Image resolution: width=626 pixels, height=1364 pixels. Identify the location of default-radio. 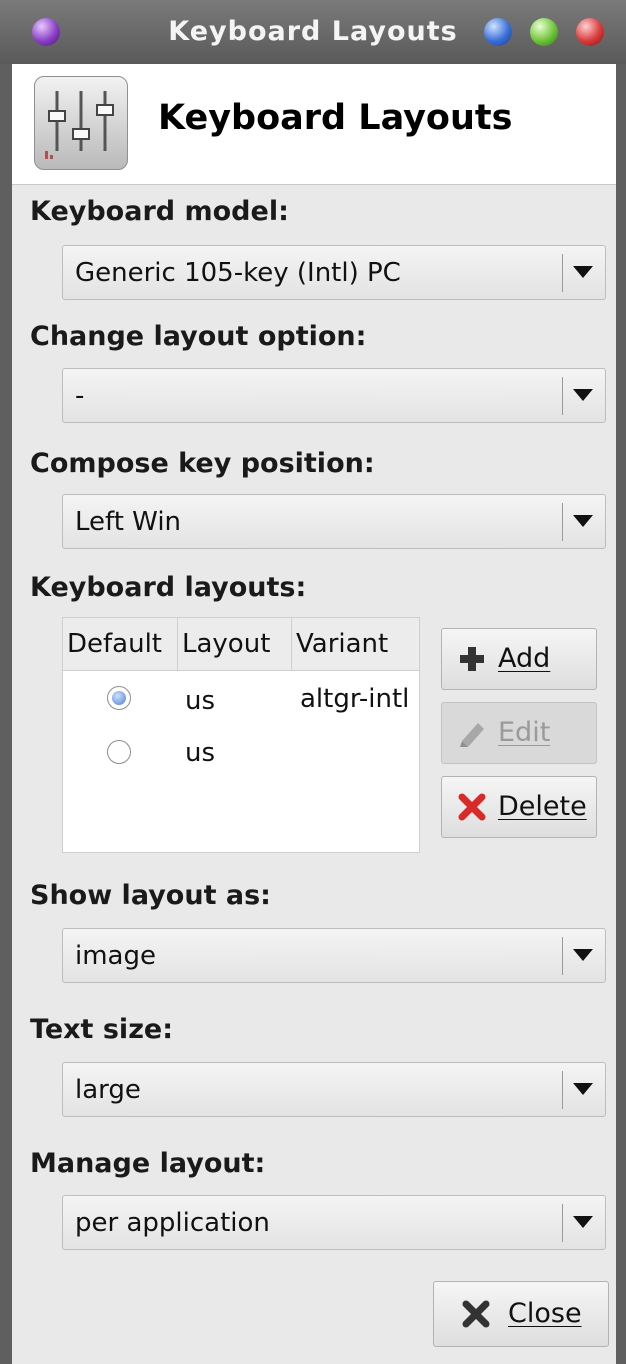
(119, 752).